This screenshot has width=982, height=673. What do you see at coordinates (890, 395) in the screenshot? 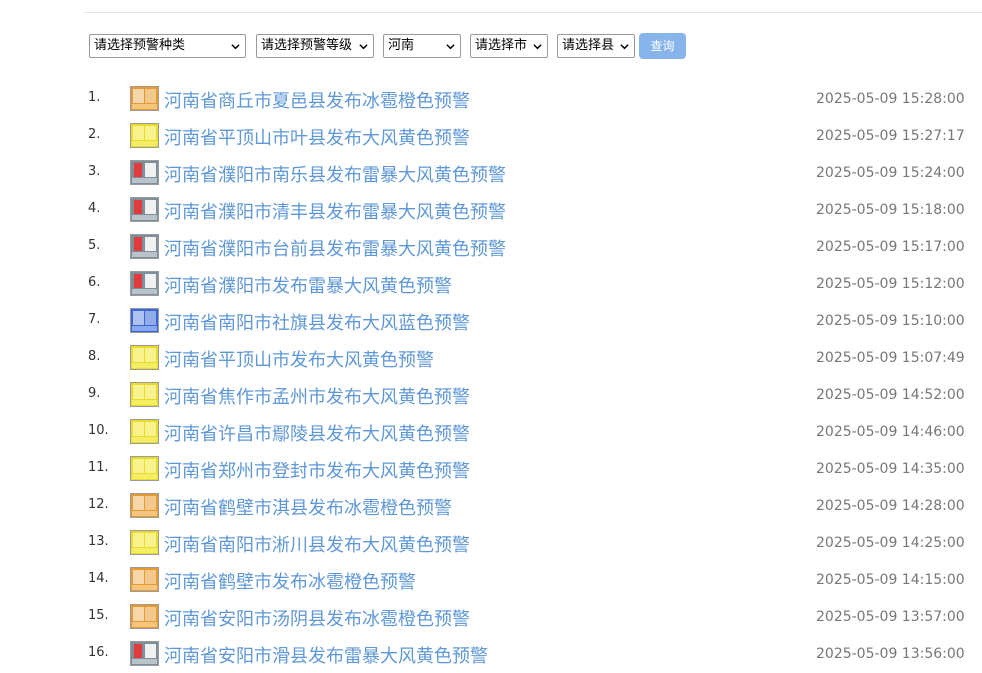
I see `alert-timestamp: 2025-05-09 14:52:00` at bounding box center [890, 395].